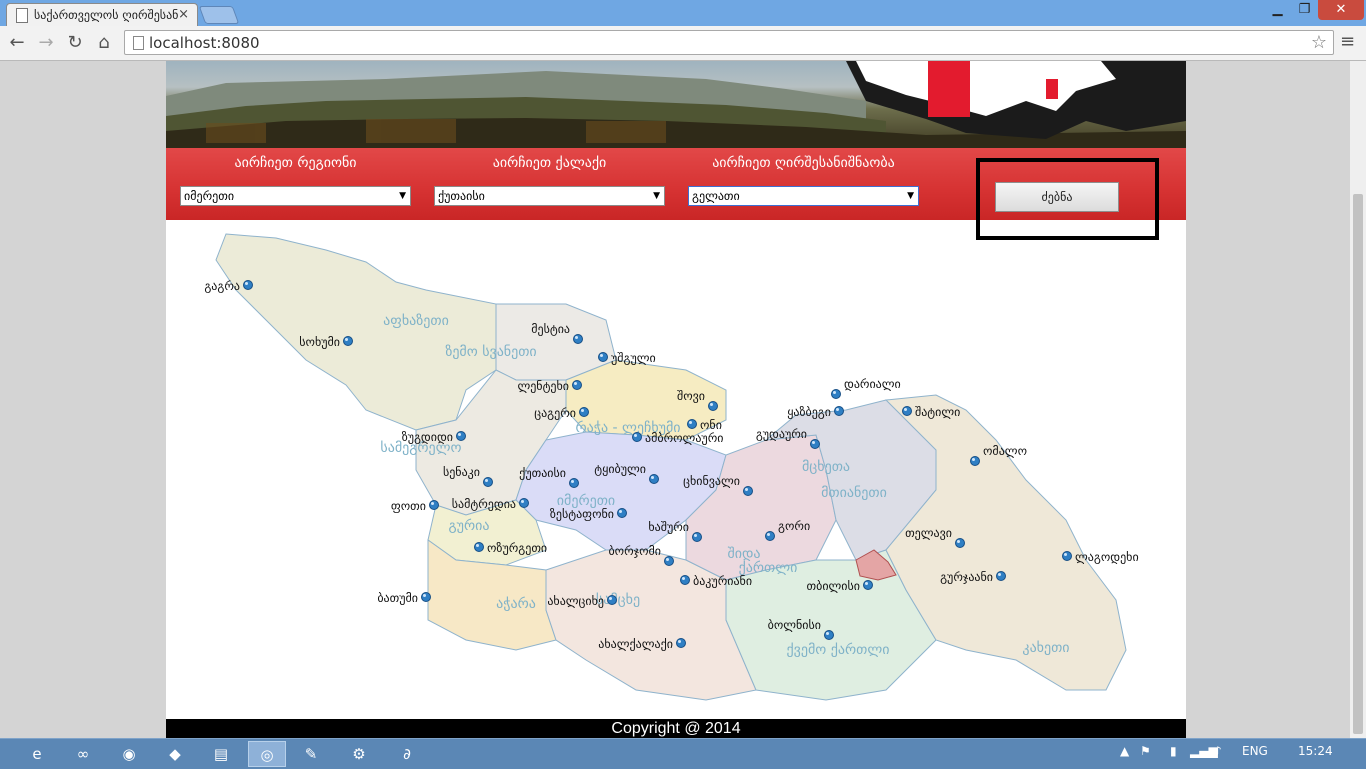  I want to click on city-label: ქუთაისი, so click(542, 473).